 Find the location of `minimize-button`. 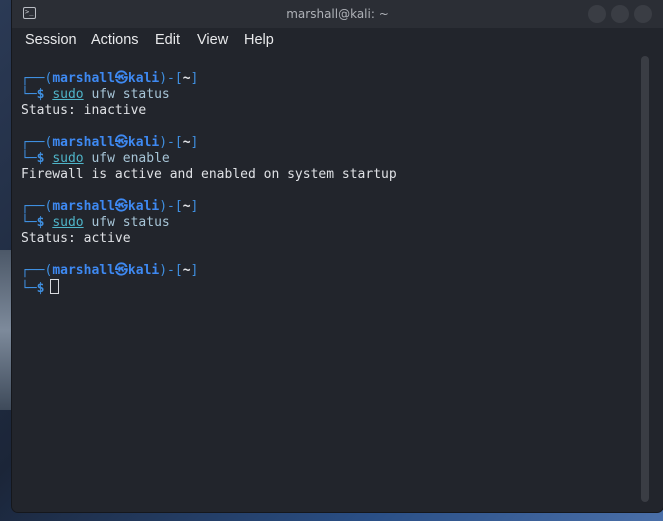

minimize-button is located at coordinates (597, 14).